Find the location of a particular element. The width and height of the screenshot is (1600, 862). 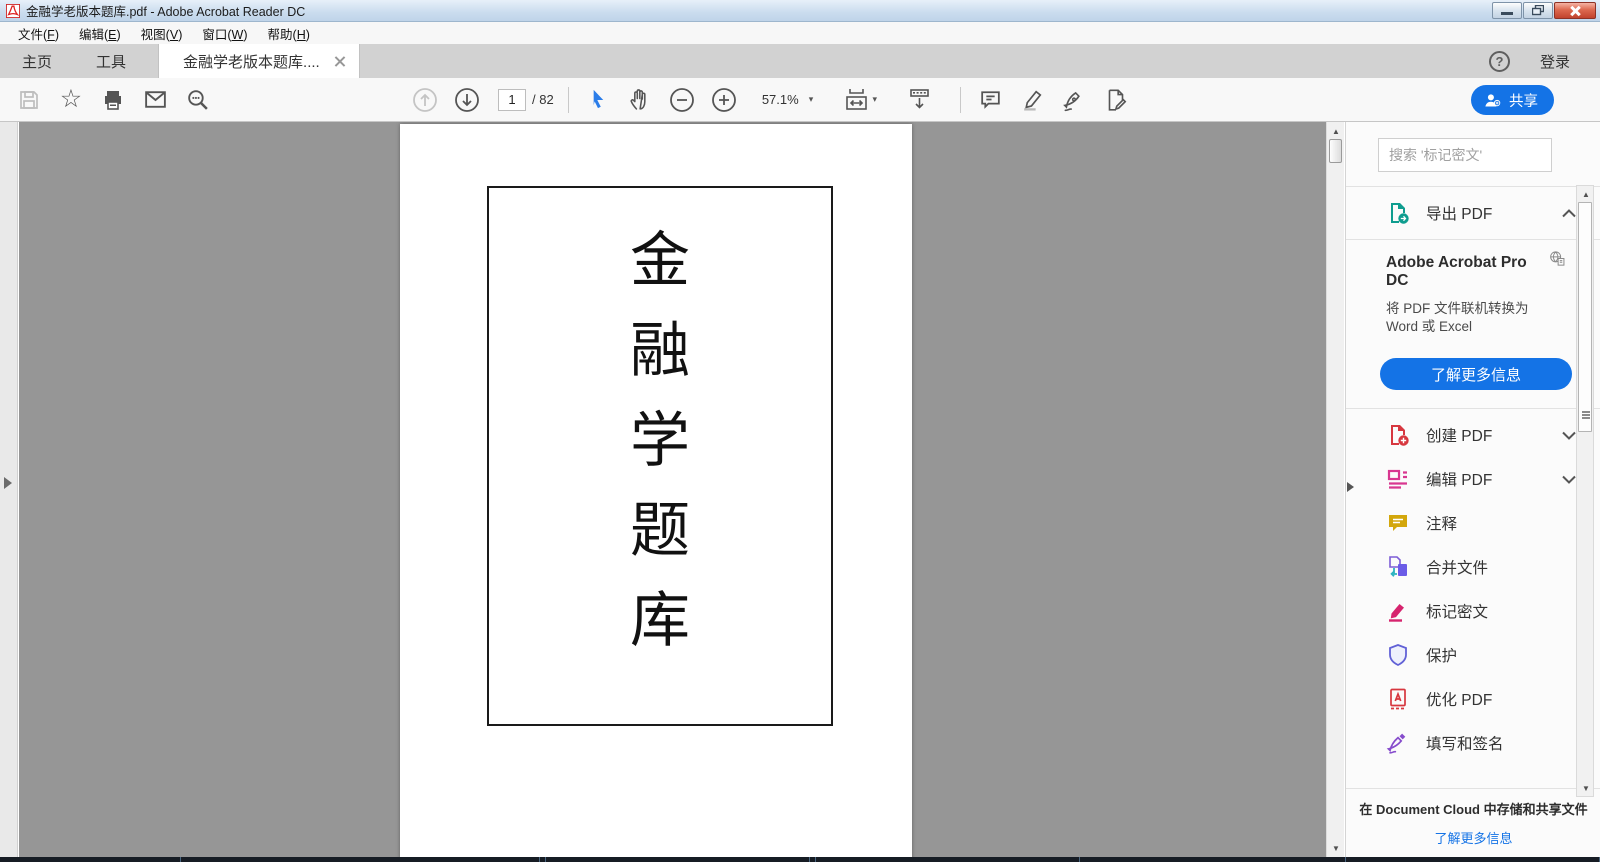

tools-search-input: 搜索 '标记密文' is located at coordinates (1465, 155).